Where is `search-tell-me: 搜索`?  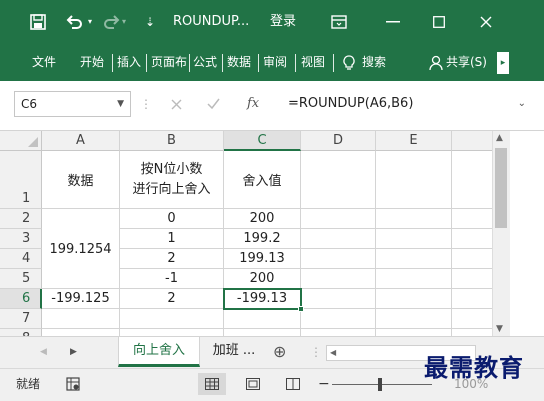
search-tell-me: 搜索 is located at coordinates (374, 62).